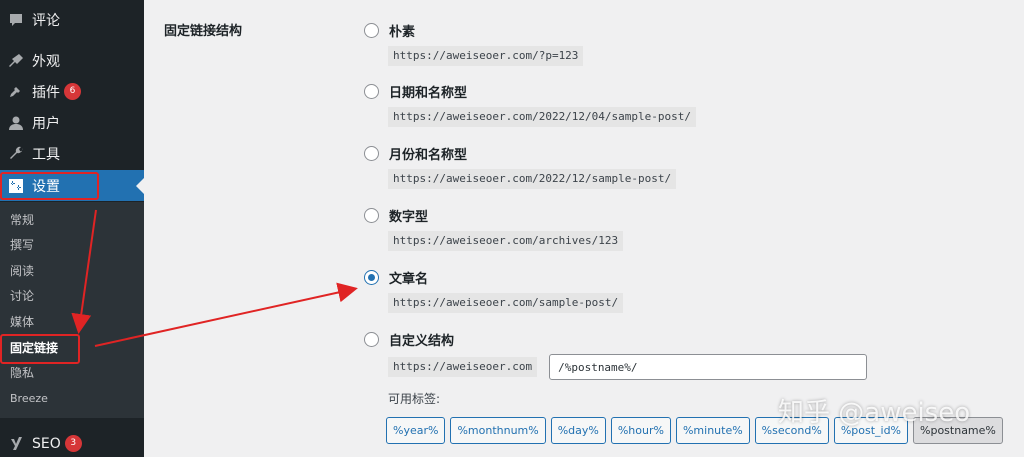 This screenshot has width=1024, height=457. What do you see at coordinates (428, 153) in the screenshot?
I see `option-label: 月份和名称型` at bounding box center [428, 153].